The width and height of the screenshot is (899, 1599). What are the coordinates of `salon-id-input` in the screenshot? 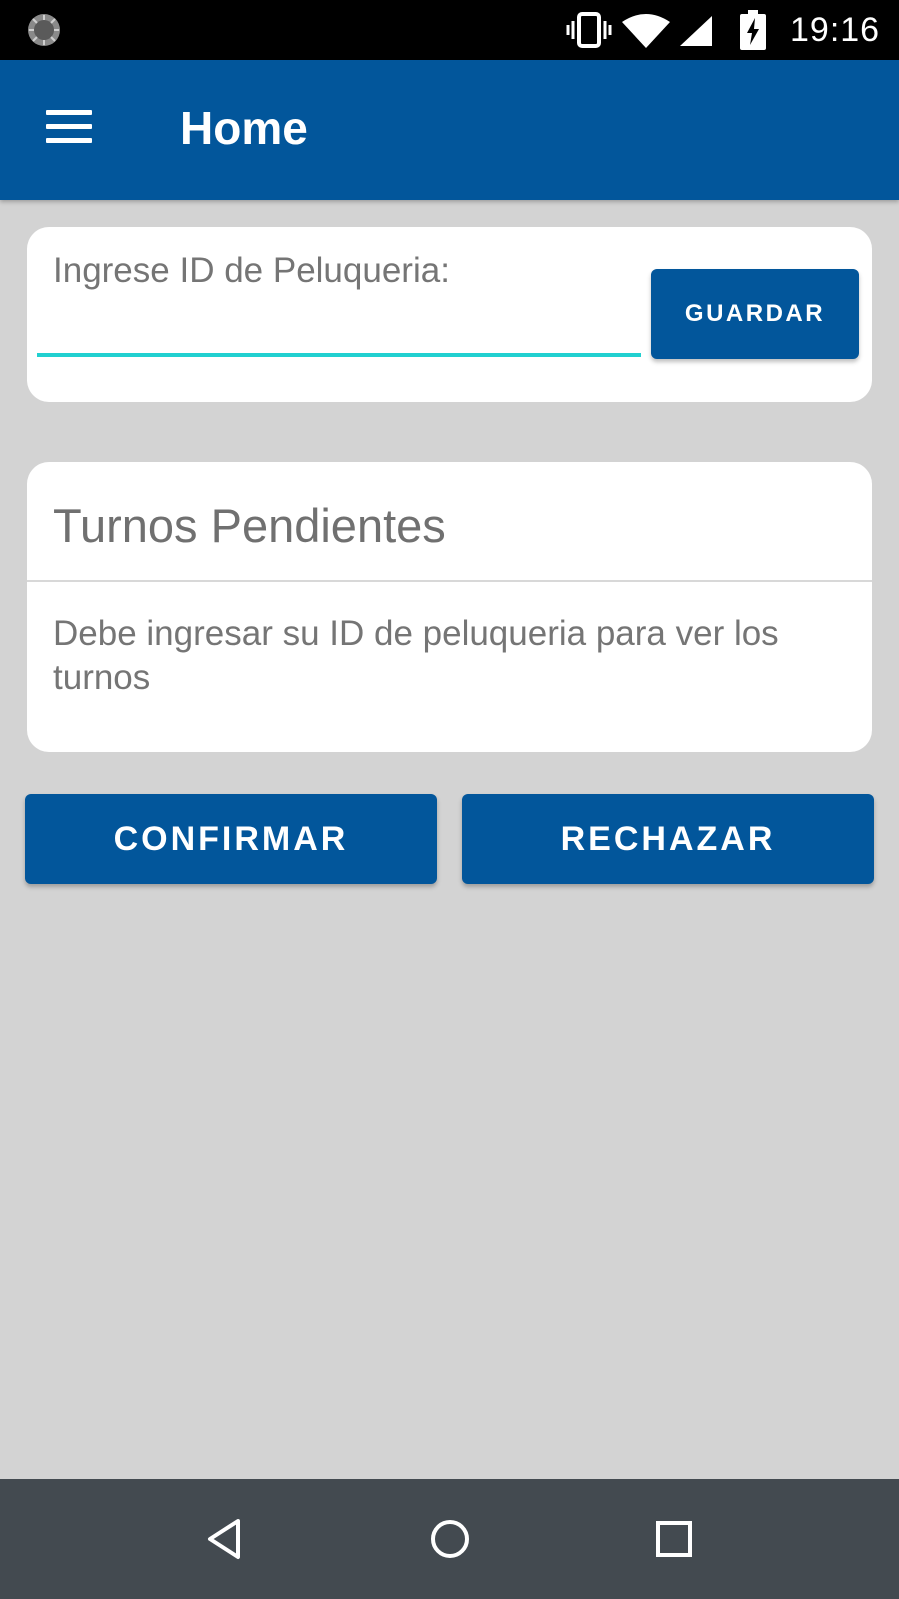 It's located at (339, 327).